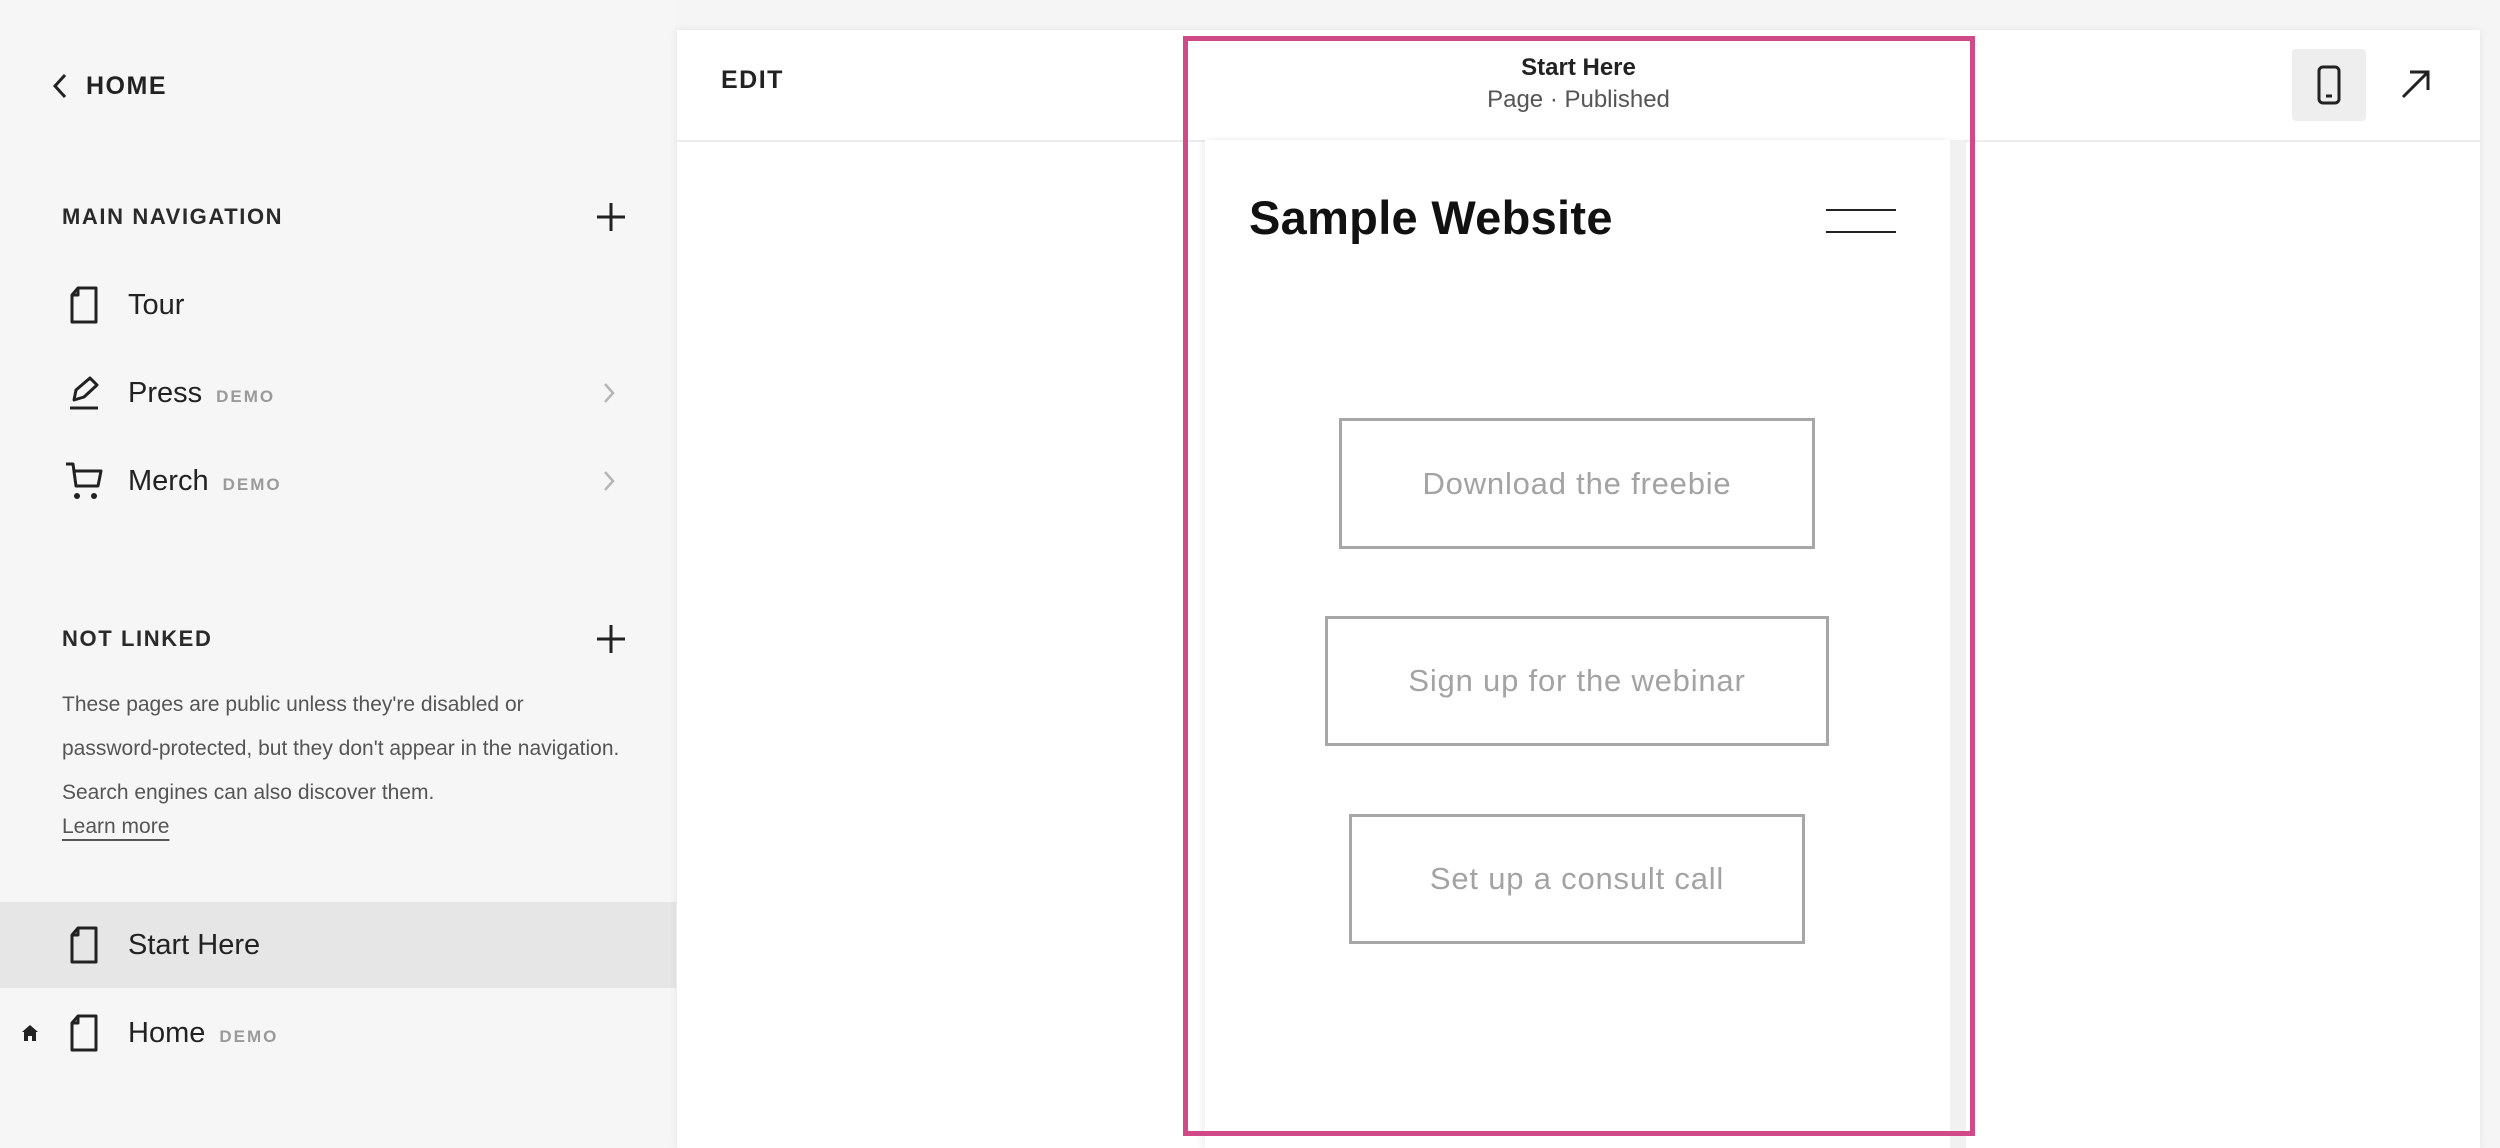 Image resolution: width=2500 pixels, height=1148 pixels. I want to click on nav-item-merch: Merch DEMO, so click(338, 481).